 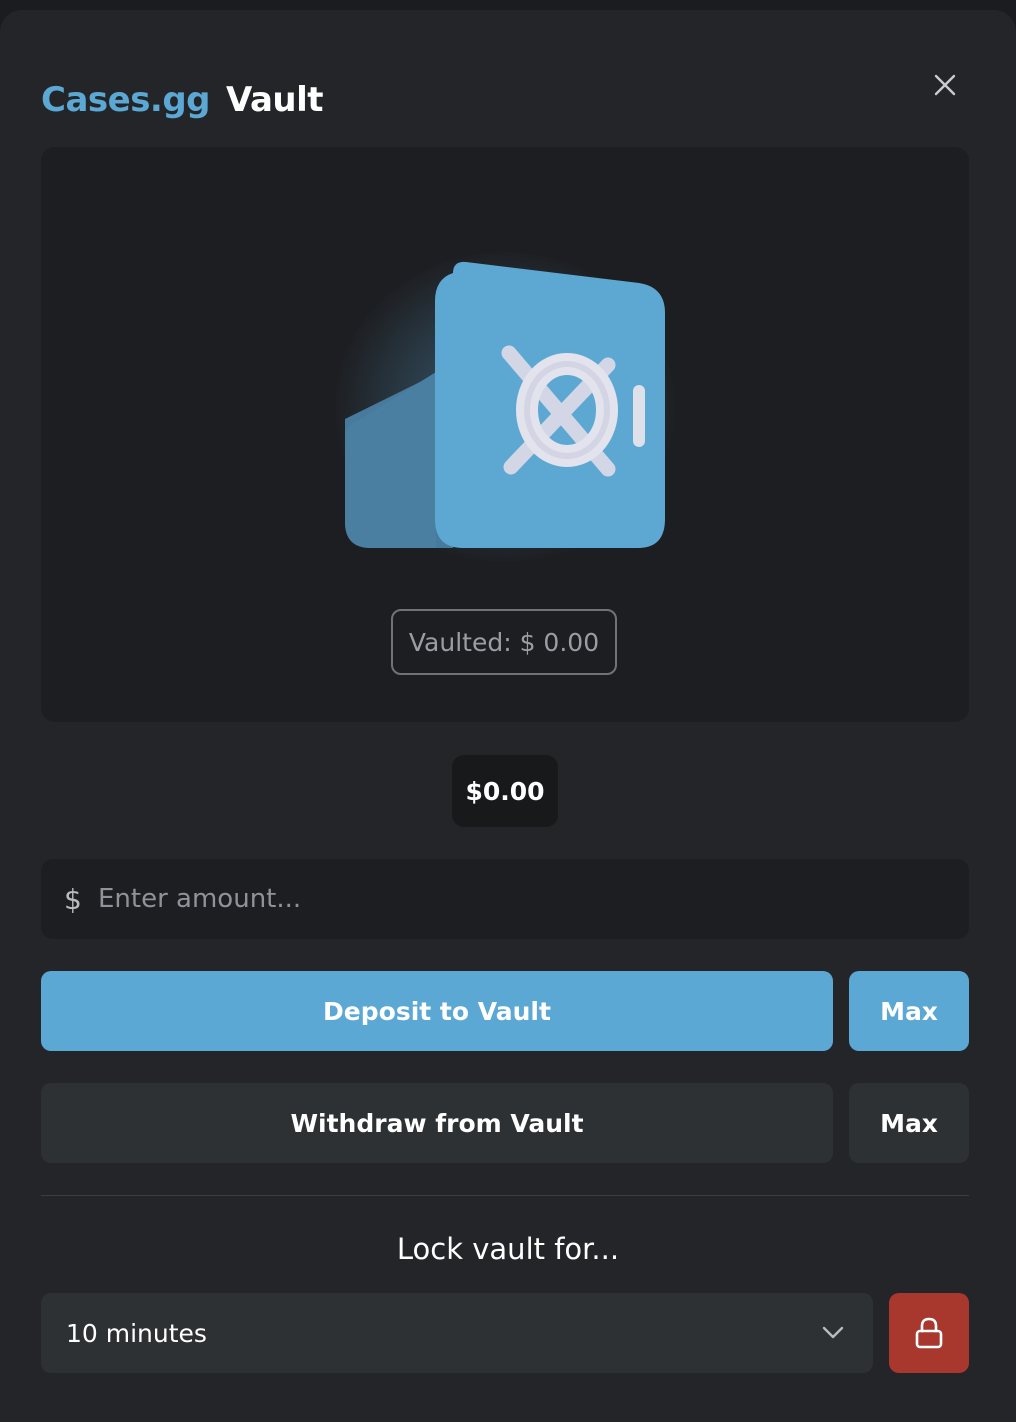 What do you see at coordinates (504, 642) in the screenshot?
I see `vaulted-amount-badge: Vaulted: $ 0.00` at bounding box center [504, 642].